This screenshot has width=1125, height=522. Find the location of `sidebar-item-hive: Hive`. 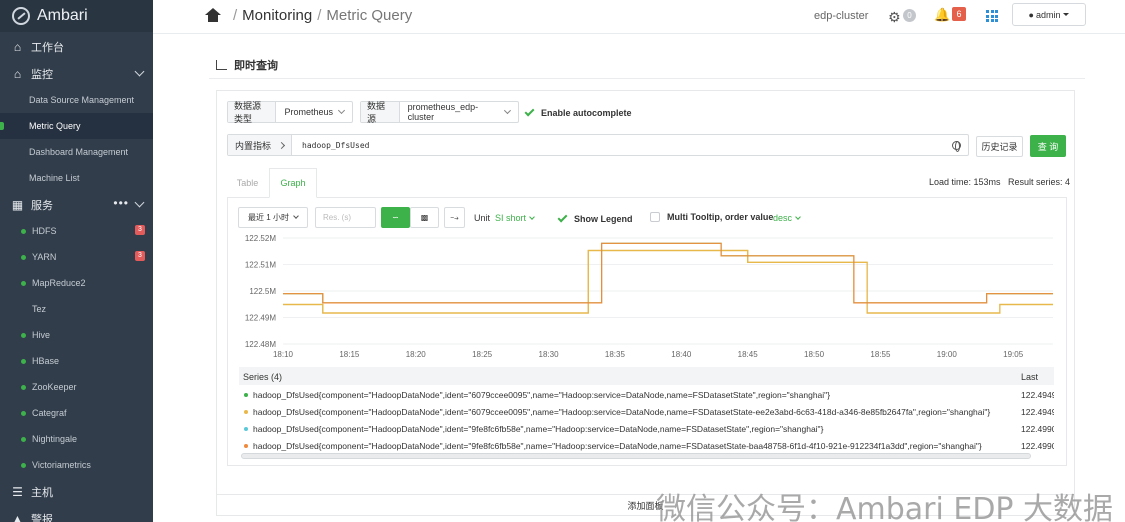

sidebar-item-hive: Hive is located at coordinates (76, 335).